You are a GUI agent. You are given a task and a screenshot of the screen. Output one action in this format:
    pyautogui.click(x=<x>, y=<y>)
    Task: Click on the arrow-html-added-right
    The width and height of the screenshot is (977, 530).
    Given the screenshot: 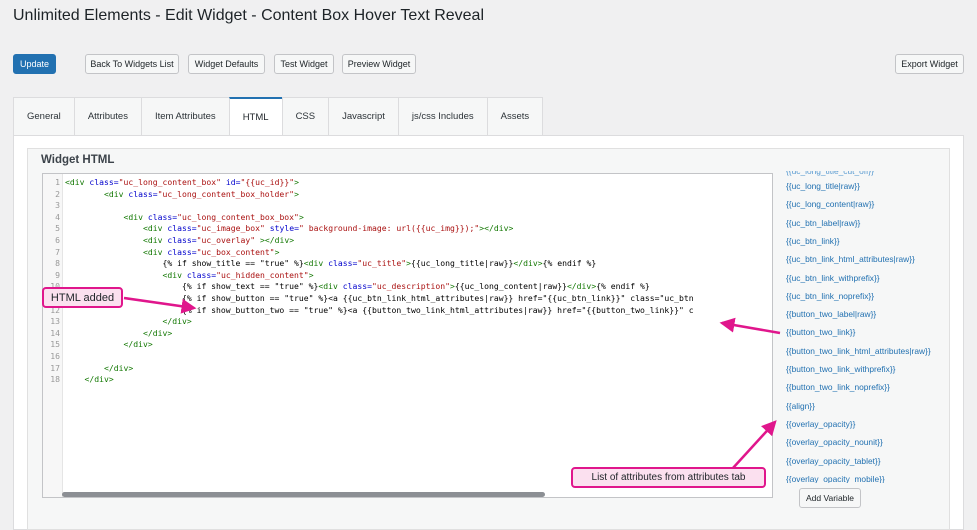 What is the action you would take?
    pyautogui.click(x=160, y=305)
    